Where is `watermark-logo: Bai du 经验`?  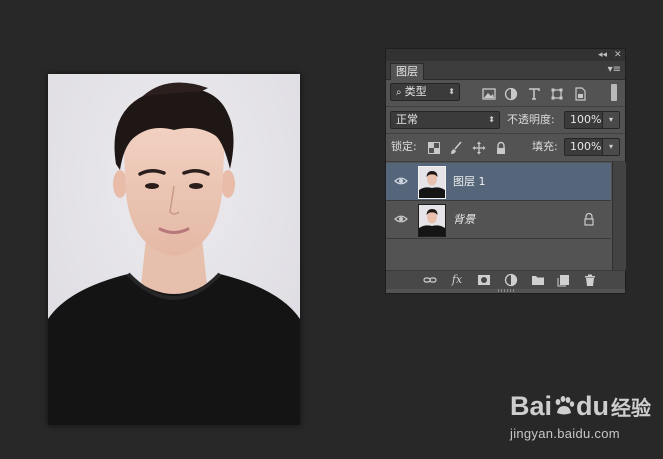
watermark-logo: Bai du 经验 is located at coordinates (580, 407).